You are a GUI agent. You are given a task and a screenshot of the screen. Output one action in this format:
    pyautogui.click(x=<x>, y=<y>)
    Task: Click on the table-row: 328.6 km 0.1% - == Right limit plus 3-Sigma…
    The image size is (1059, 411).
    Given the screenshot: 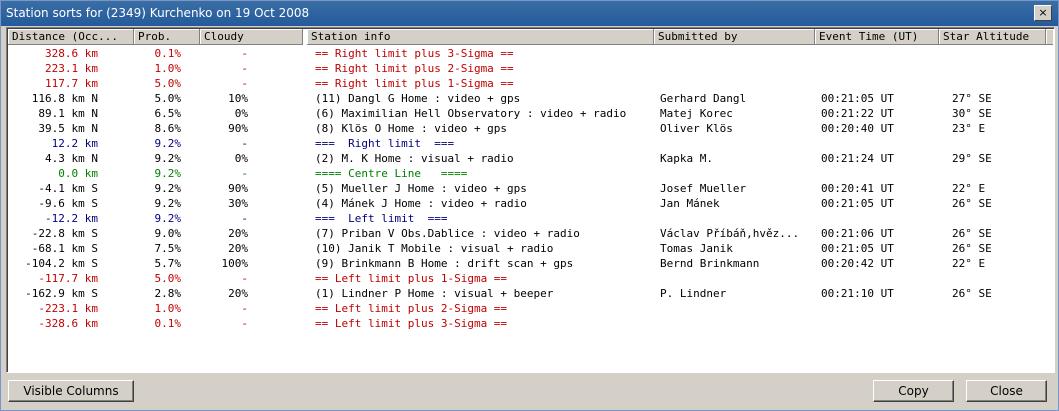 What is the action you would take?
    pyautogui.click(x=530, y=53)
    